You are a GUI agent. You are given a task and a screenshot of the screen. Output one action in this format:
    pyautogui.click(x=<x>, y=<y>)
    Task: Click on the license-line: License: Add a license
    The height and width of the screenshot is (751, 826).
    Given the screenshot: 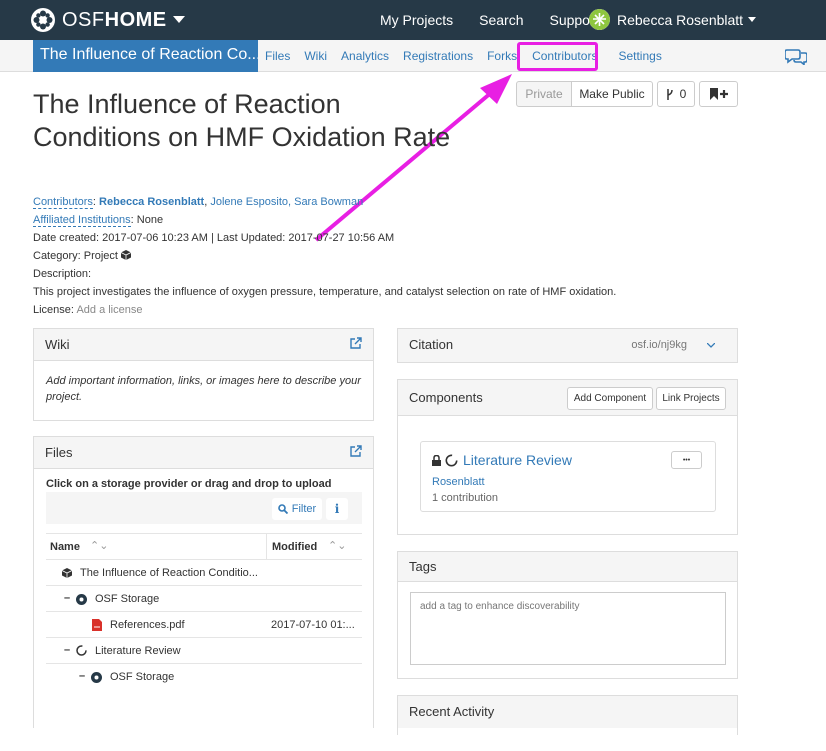 What is the action you would take?
    pyautogui.click(x=87, y=310)
    